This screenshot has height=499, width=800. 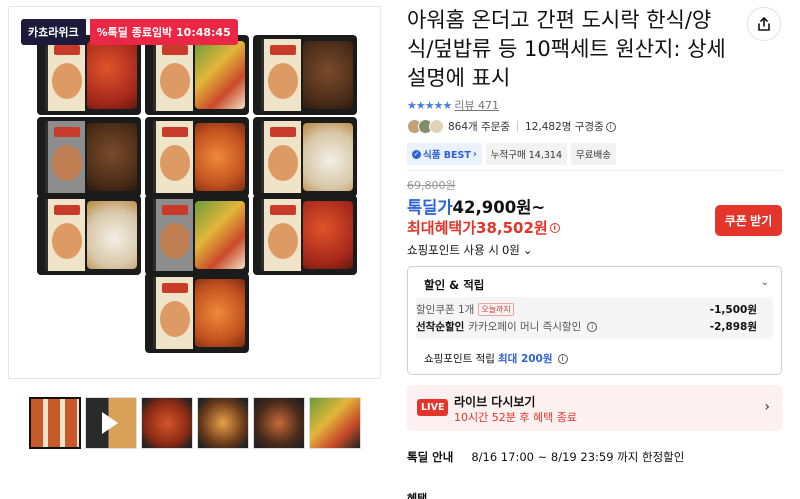 I want to click on review-count-link: 리뷰 471, so click(x=476, y=105).